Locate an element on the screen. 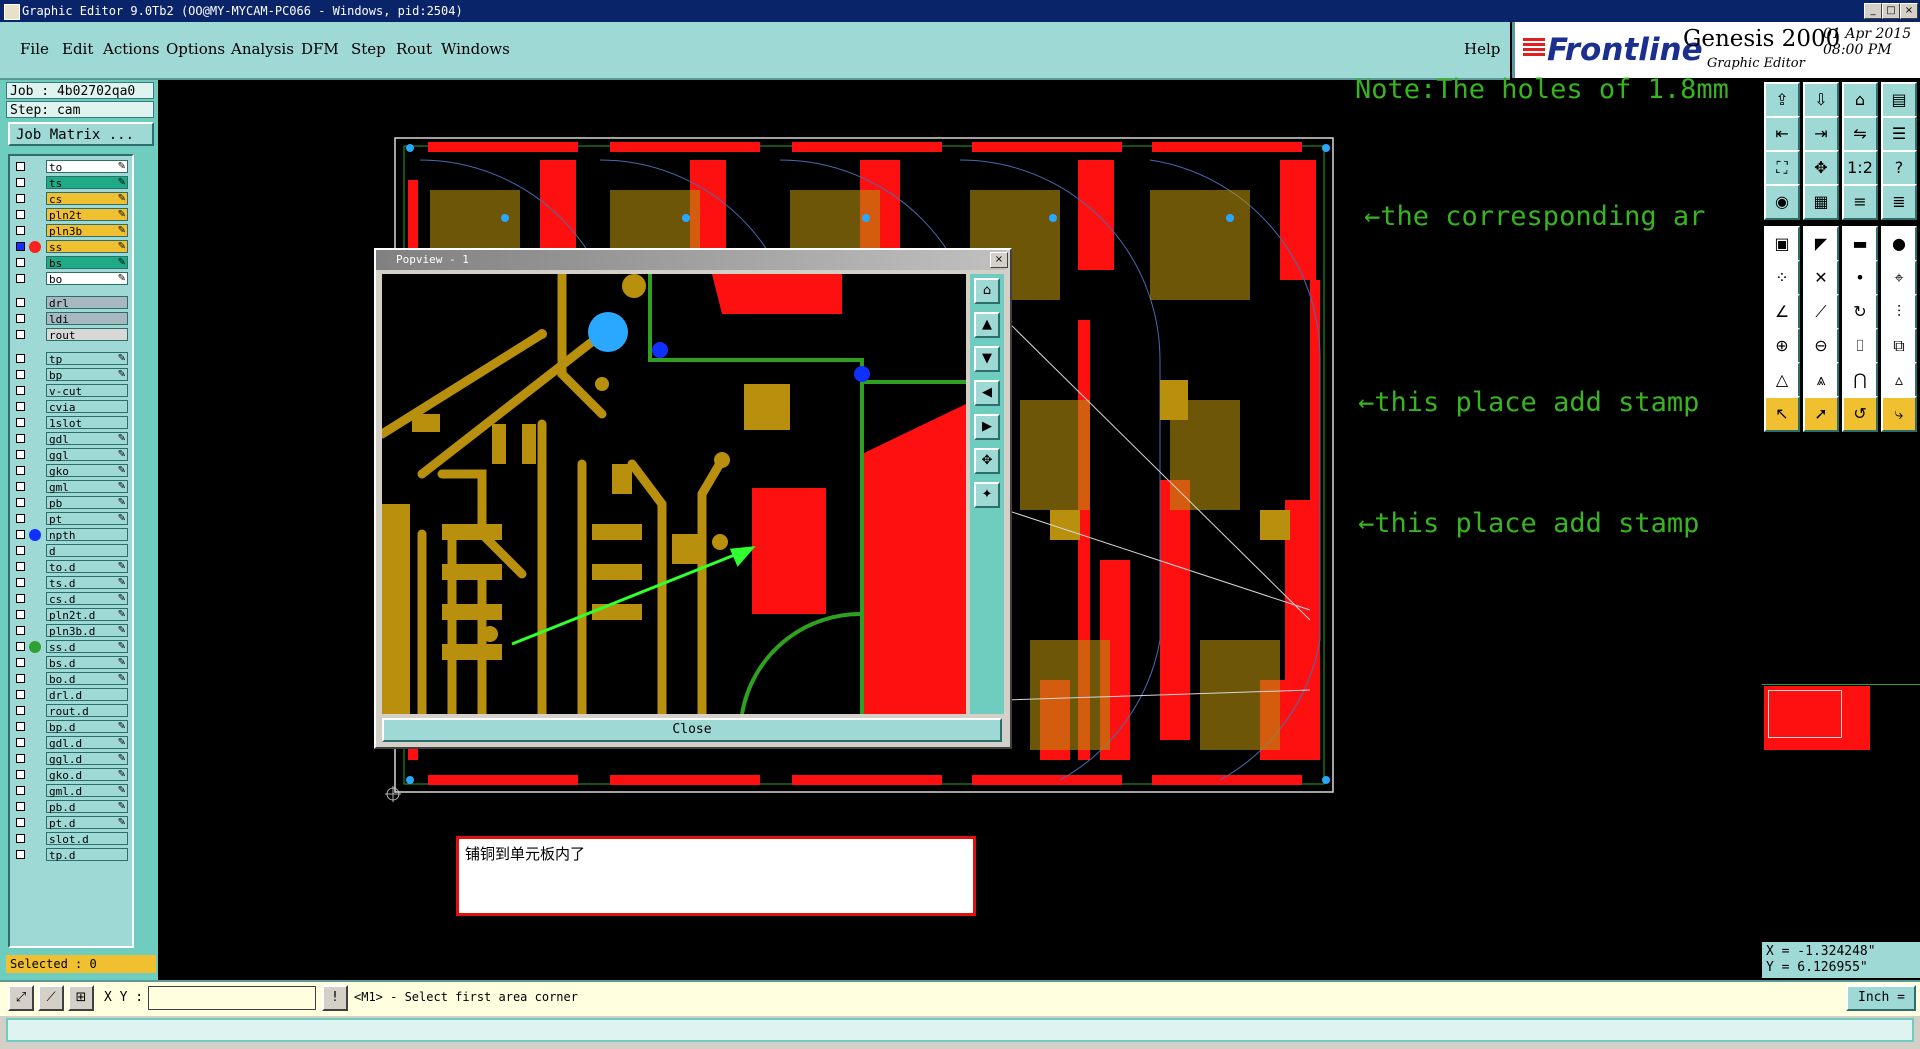 This screenshot has height=1049, width=1920. layer-name: gml is located at coordinates (87, 487).